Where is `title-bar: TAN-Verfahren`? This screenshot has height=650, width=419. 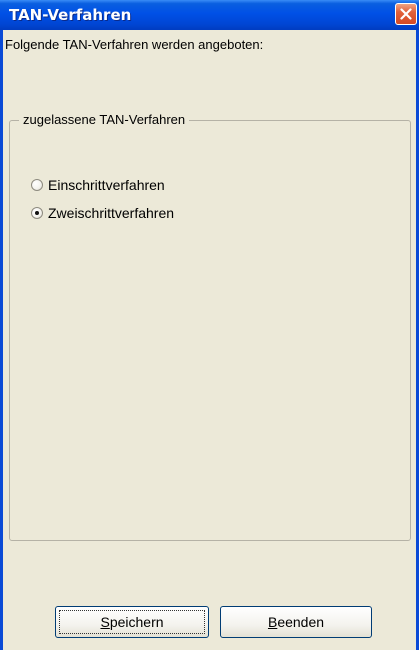
title-bar: TAN-Verfahren is located at coordinates (209, 15).